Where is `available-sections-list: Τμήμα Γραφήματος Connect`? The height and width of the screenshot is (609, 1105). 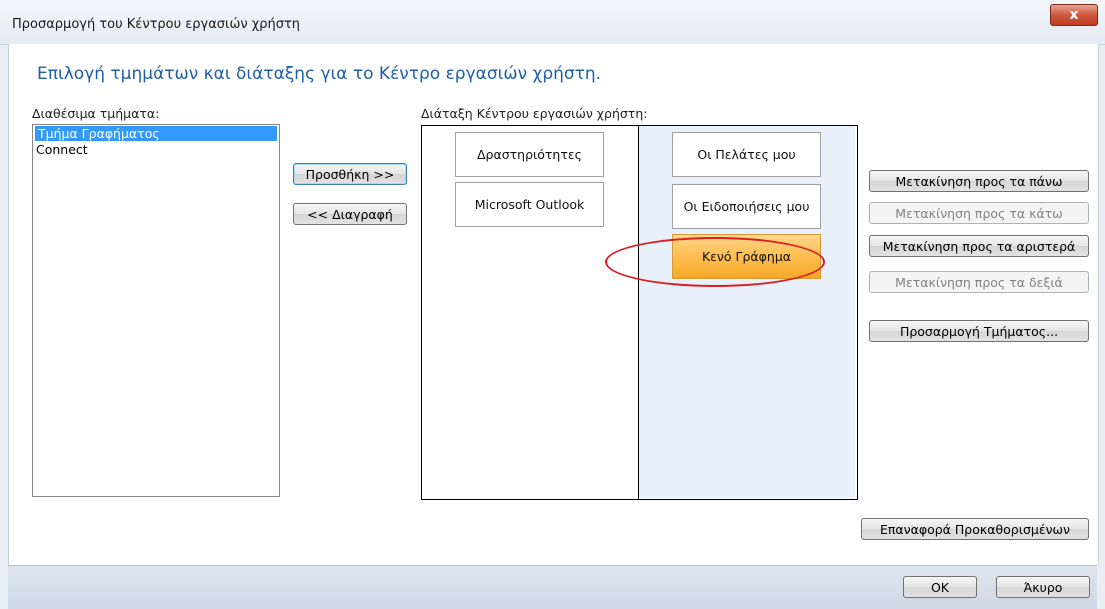
available-sections-list: Τμήμα Γραφήματος Connect is located at coordinates (156, 310).